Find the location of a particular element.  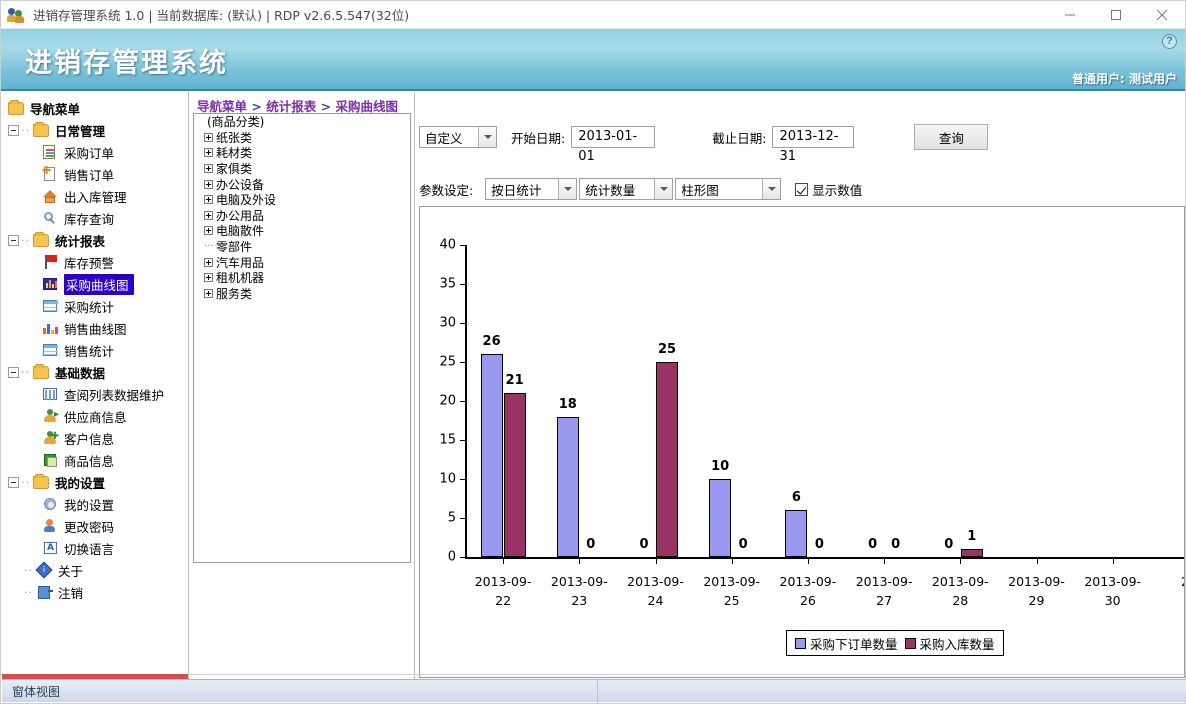

legend-label: 采购下订单数量 is located at coordinates (854, 644).